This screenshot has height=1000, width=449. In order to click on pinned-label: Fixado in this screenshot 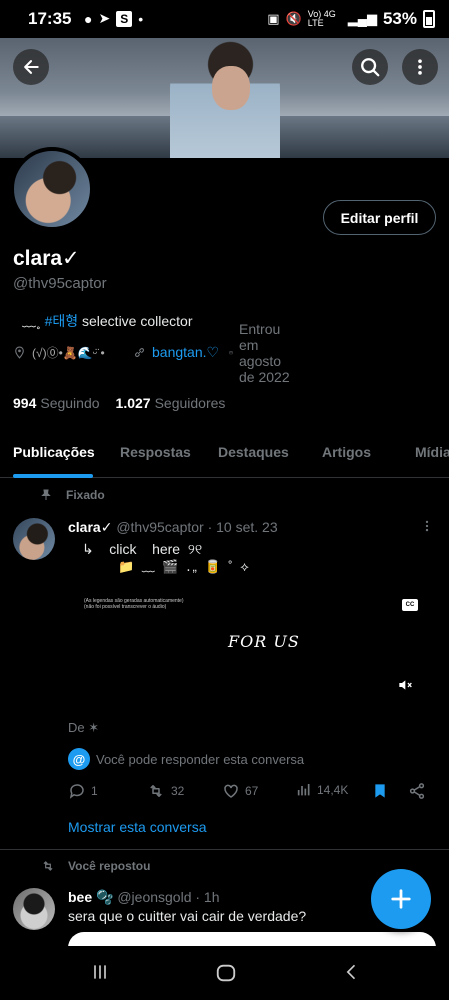, I will do `click(85, 495)`.